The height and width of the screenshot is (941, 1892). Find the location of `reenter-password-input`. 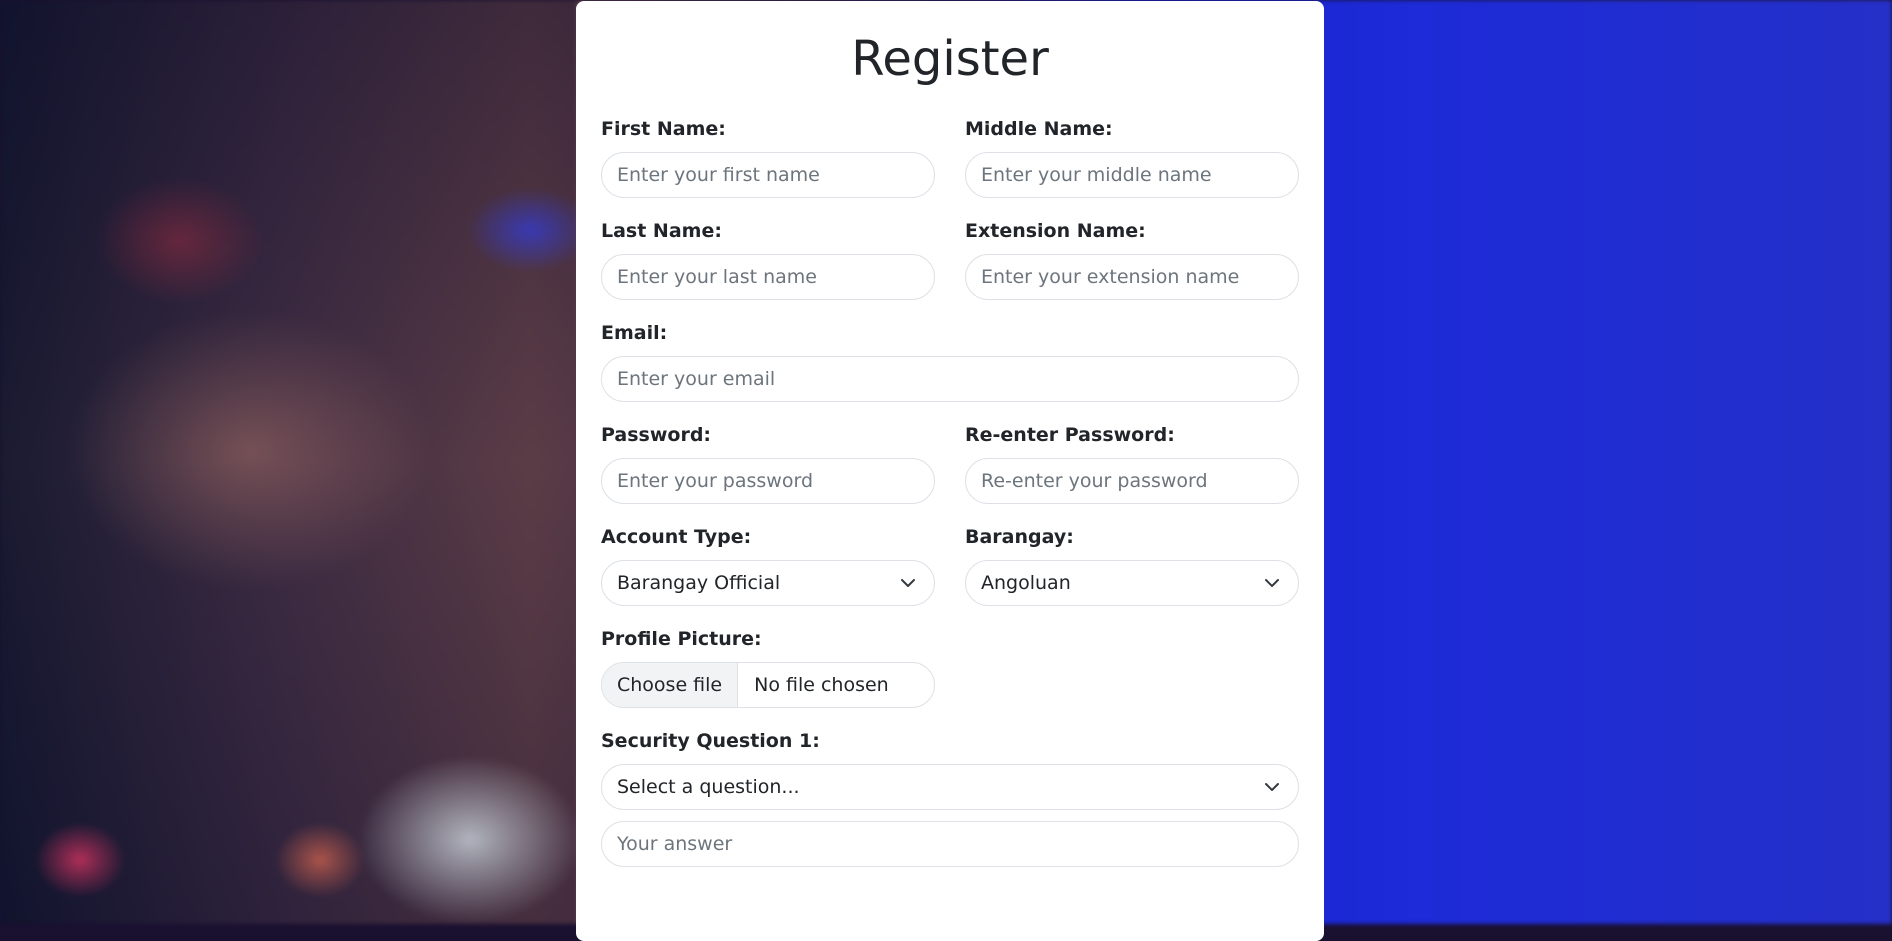

reenter-password-input is located at coordinates (1132, 481).